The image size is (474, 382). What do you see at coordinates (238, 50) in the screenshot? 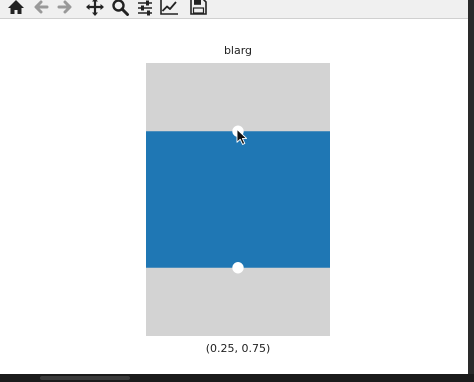
I see `axes-title: blarg` at bounding box center [238, 50].